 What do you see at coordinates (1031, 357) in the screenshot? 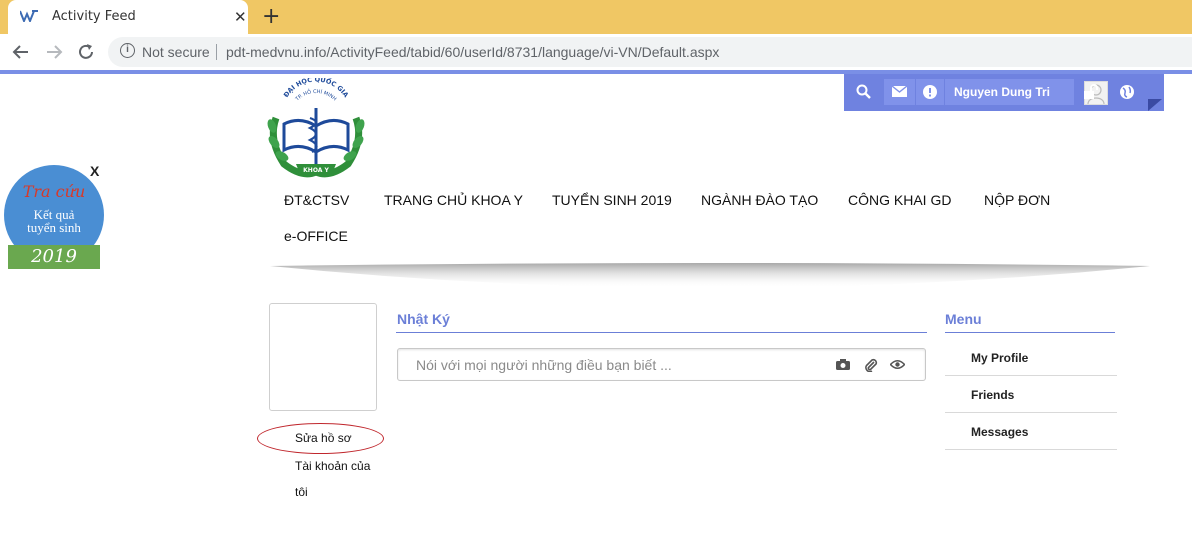
I see `menu-item-my-profile: My Profile` at bounding box center [1031, 357].